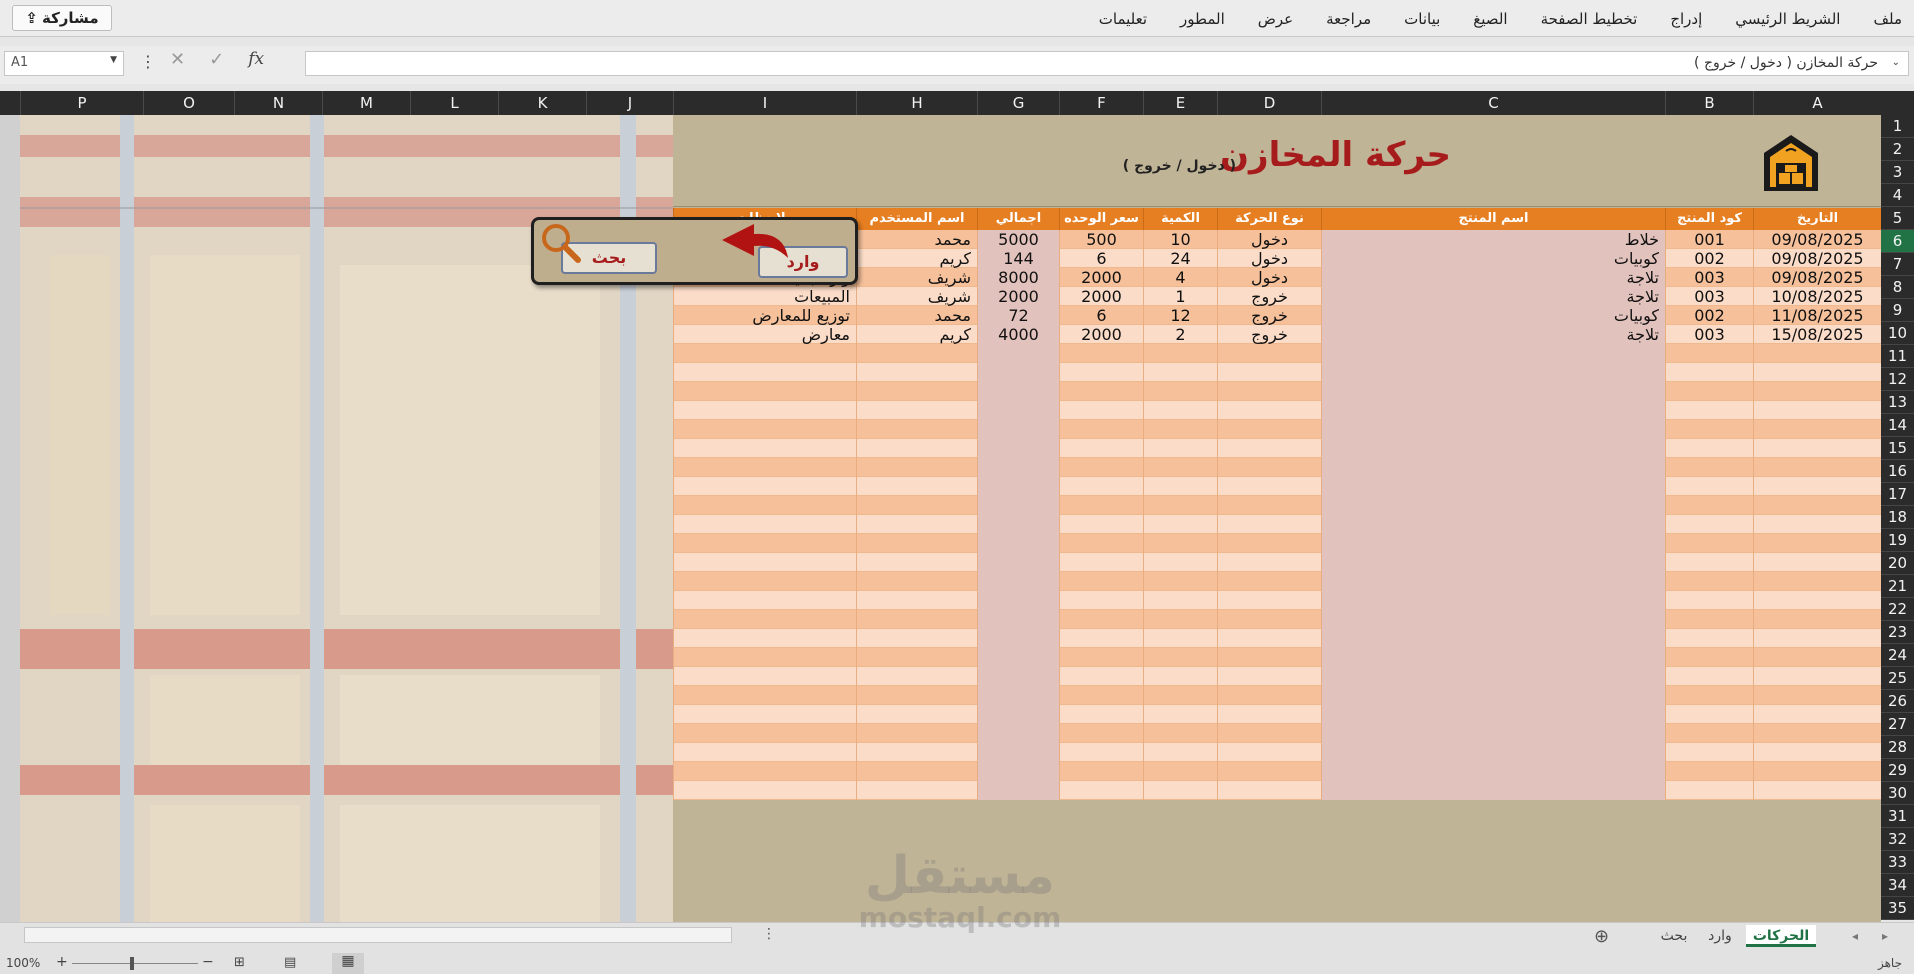 Image resolution: width=1914 pixels, height=974 pixels. What do you see at coordinates (216, 59) in the screenshot?
I see `enter-icon: ✓` at bounding box center [216, 59].